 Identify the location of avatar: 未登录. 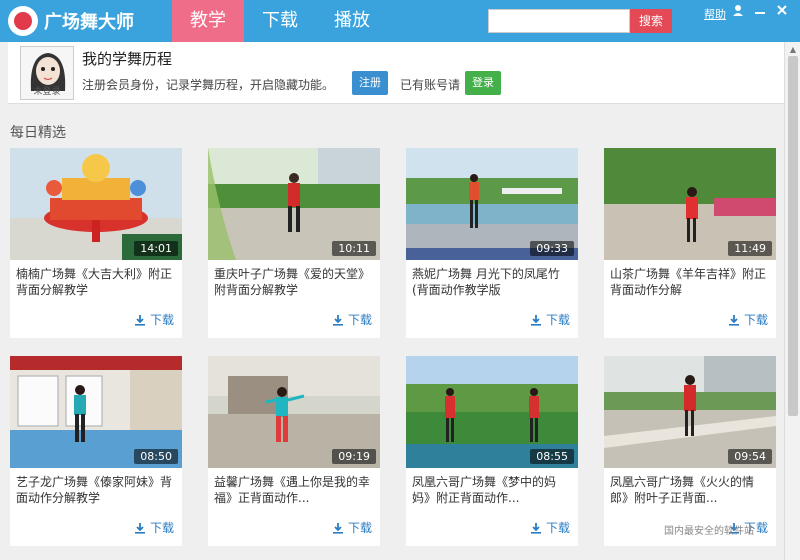
(47, 73).